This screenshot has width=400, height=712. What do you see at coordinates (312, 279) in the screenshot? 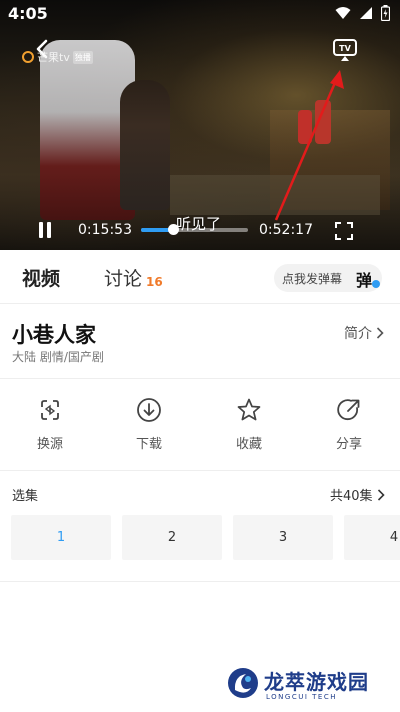
I see `danmaku-label: 点我发弹幕` at bounding box center [312, 279].